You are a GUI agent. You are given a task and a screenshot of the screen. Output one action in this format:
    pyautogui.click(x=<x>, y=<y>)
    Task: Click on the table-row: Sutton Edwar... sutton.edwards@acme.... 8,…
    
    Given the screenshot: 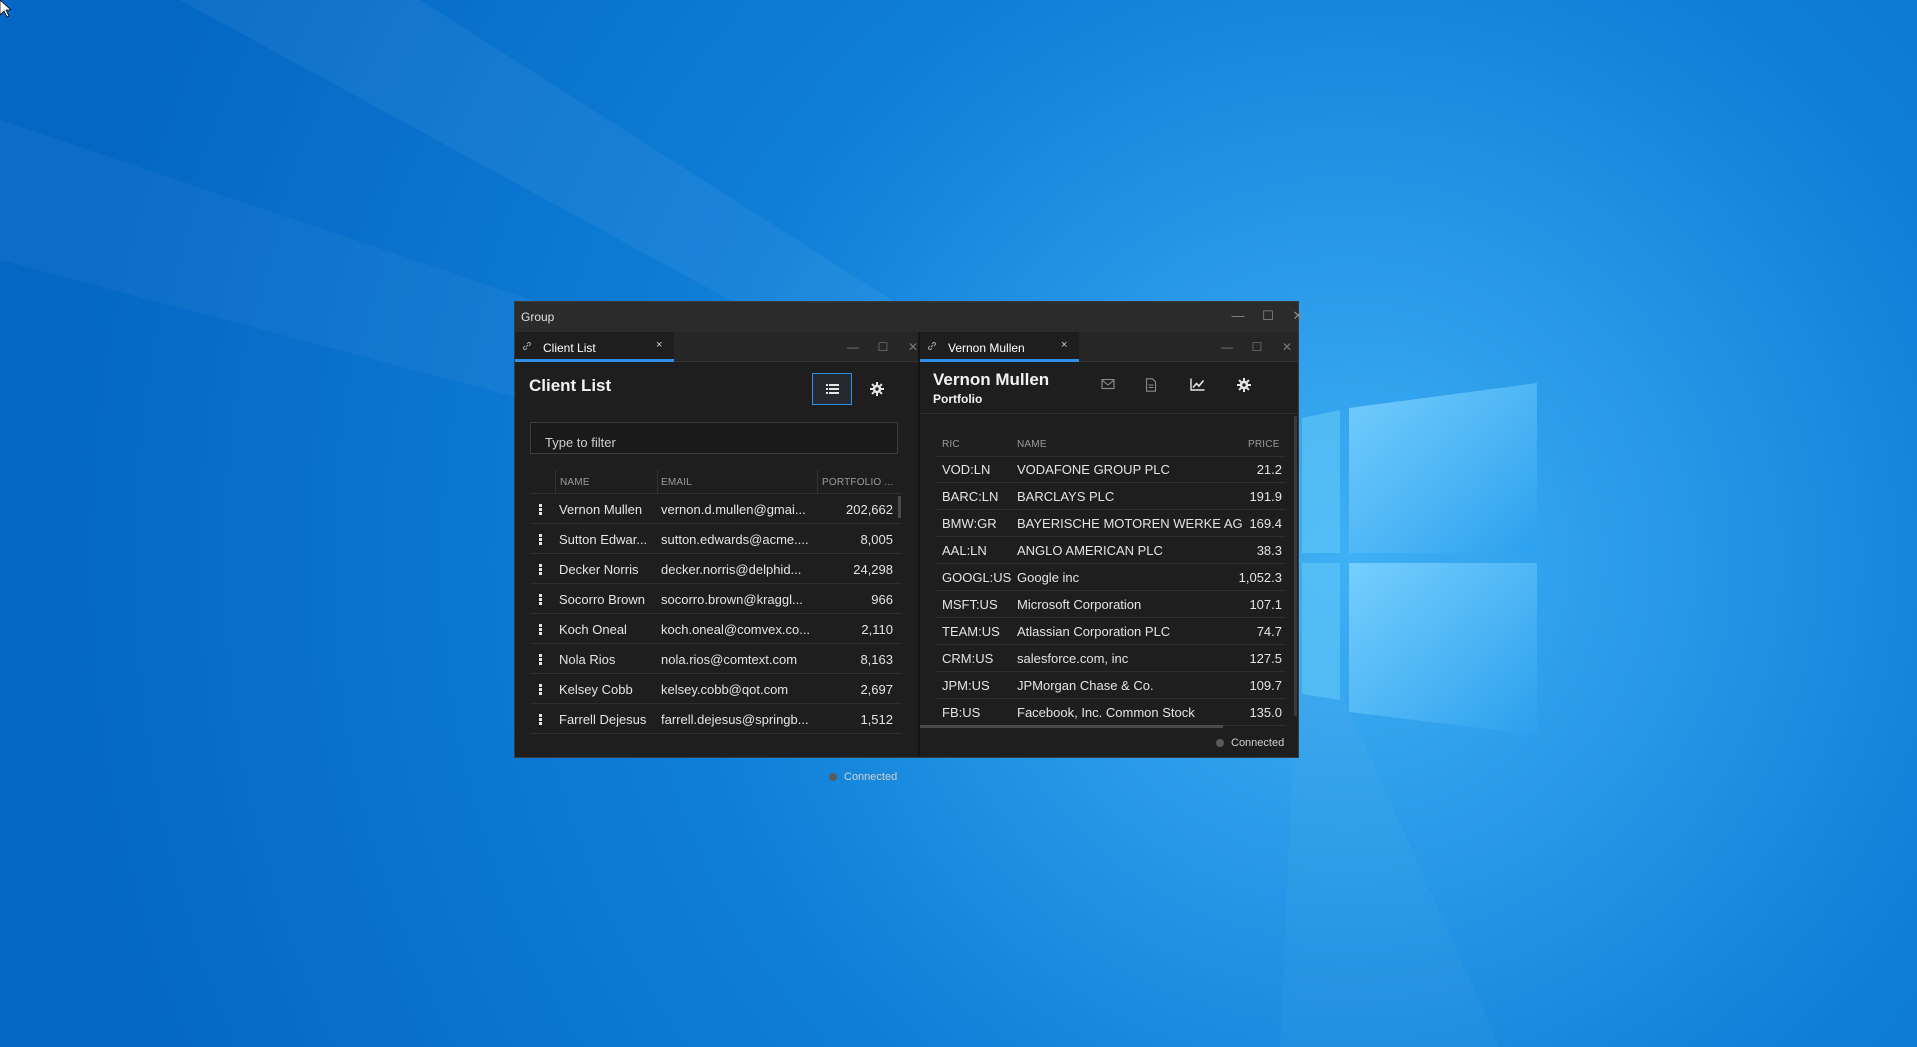 What is the action you would take?
    pyautogui.click(x=716, y=539)
    